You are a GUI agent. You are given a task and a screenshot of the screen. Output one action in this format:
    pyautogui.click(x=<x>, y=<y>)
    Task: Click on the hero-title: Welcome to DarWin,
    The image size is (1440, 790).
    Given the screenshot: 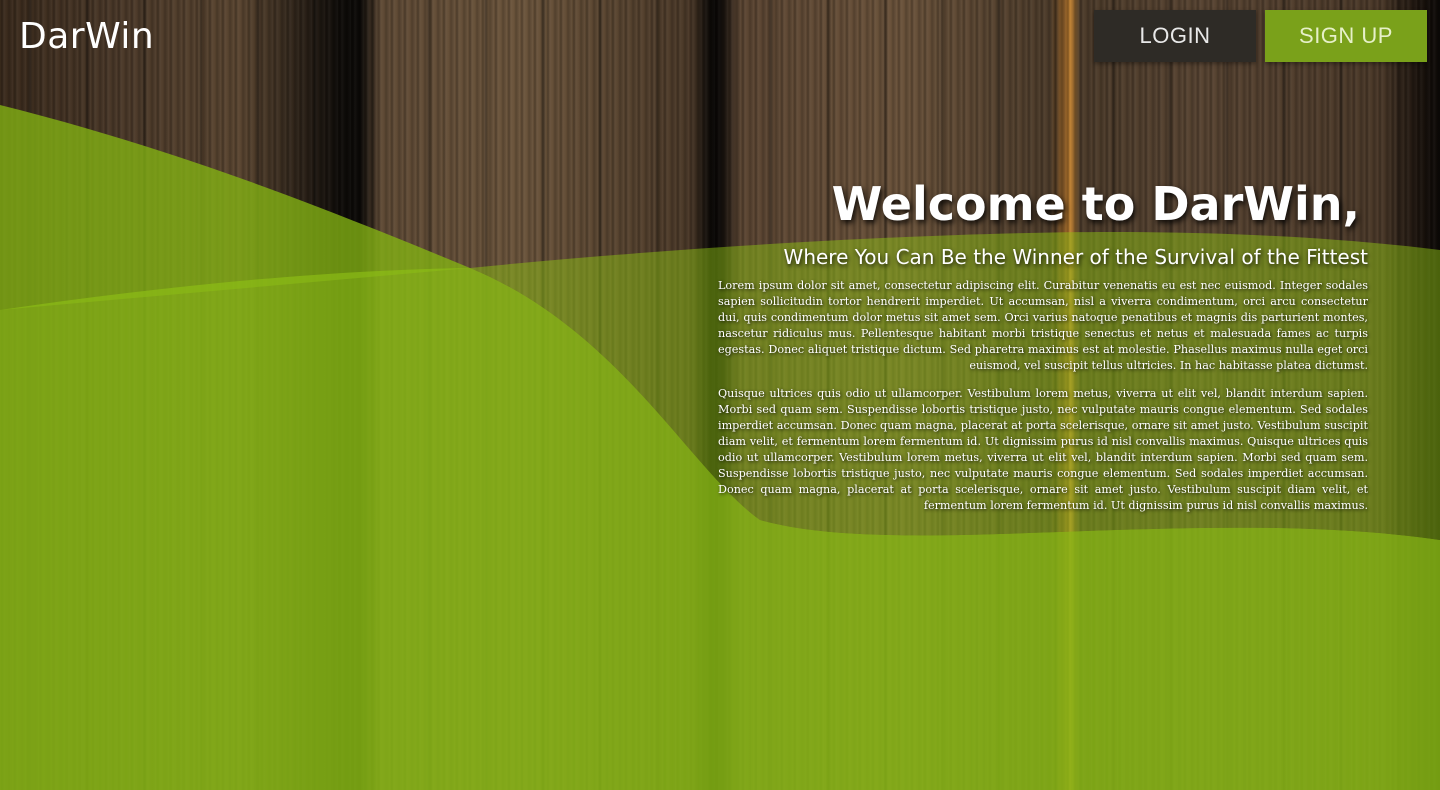 What is the action you would take?
    pyautogui.click(x=1095, y=204)
    